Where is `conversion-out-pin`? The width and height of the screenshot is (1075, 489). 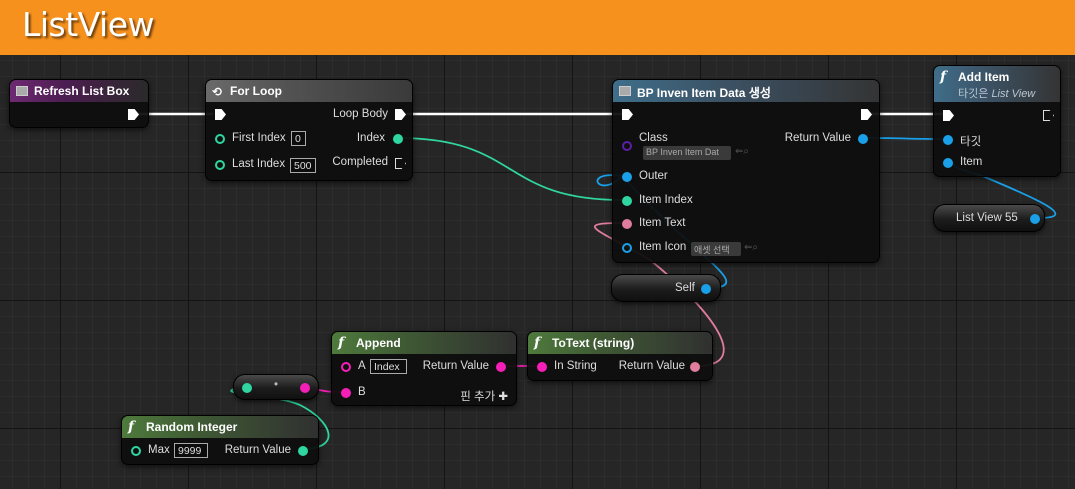
conversion-out-pin is located at coordinates (305, 388).